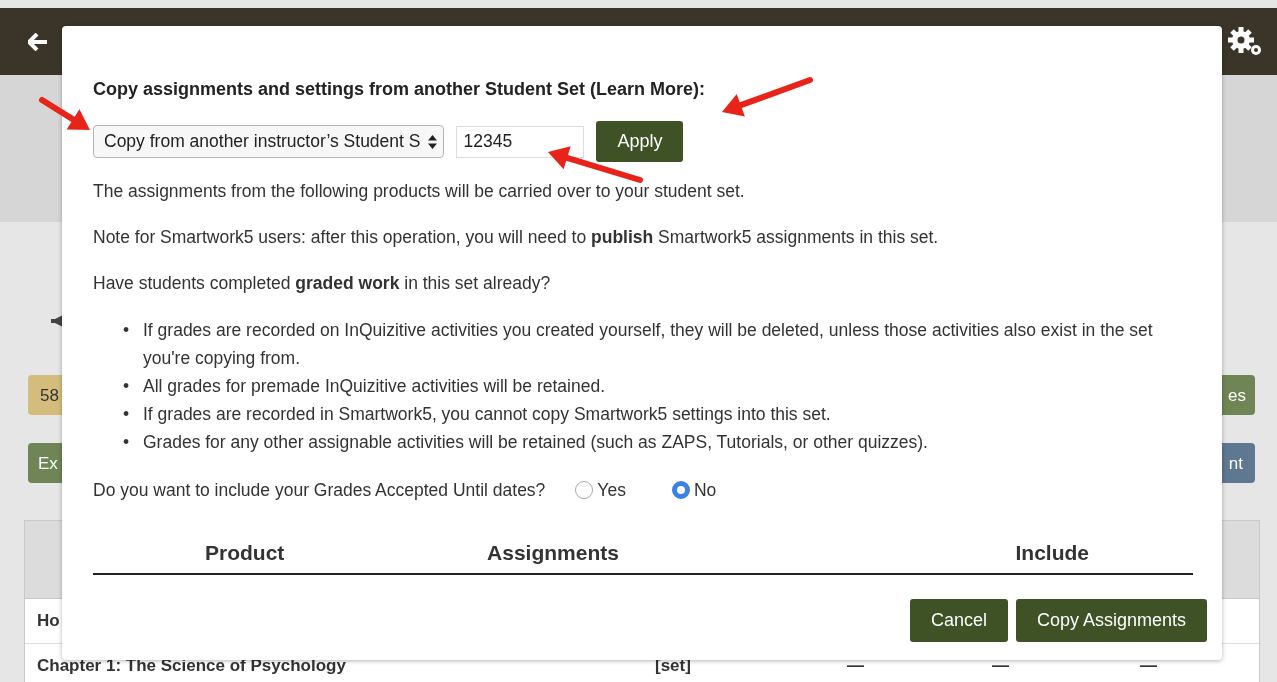 The image size is (1277, 682). I want to click on back-arrow-icon, so click(38, 41).